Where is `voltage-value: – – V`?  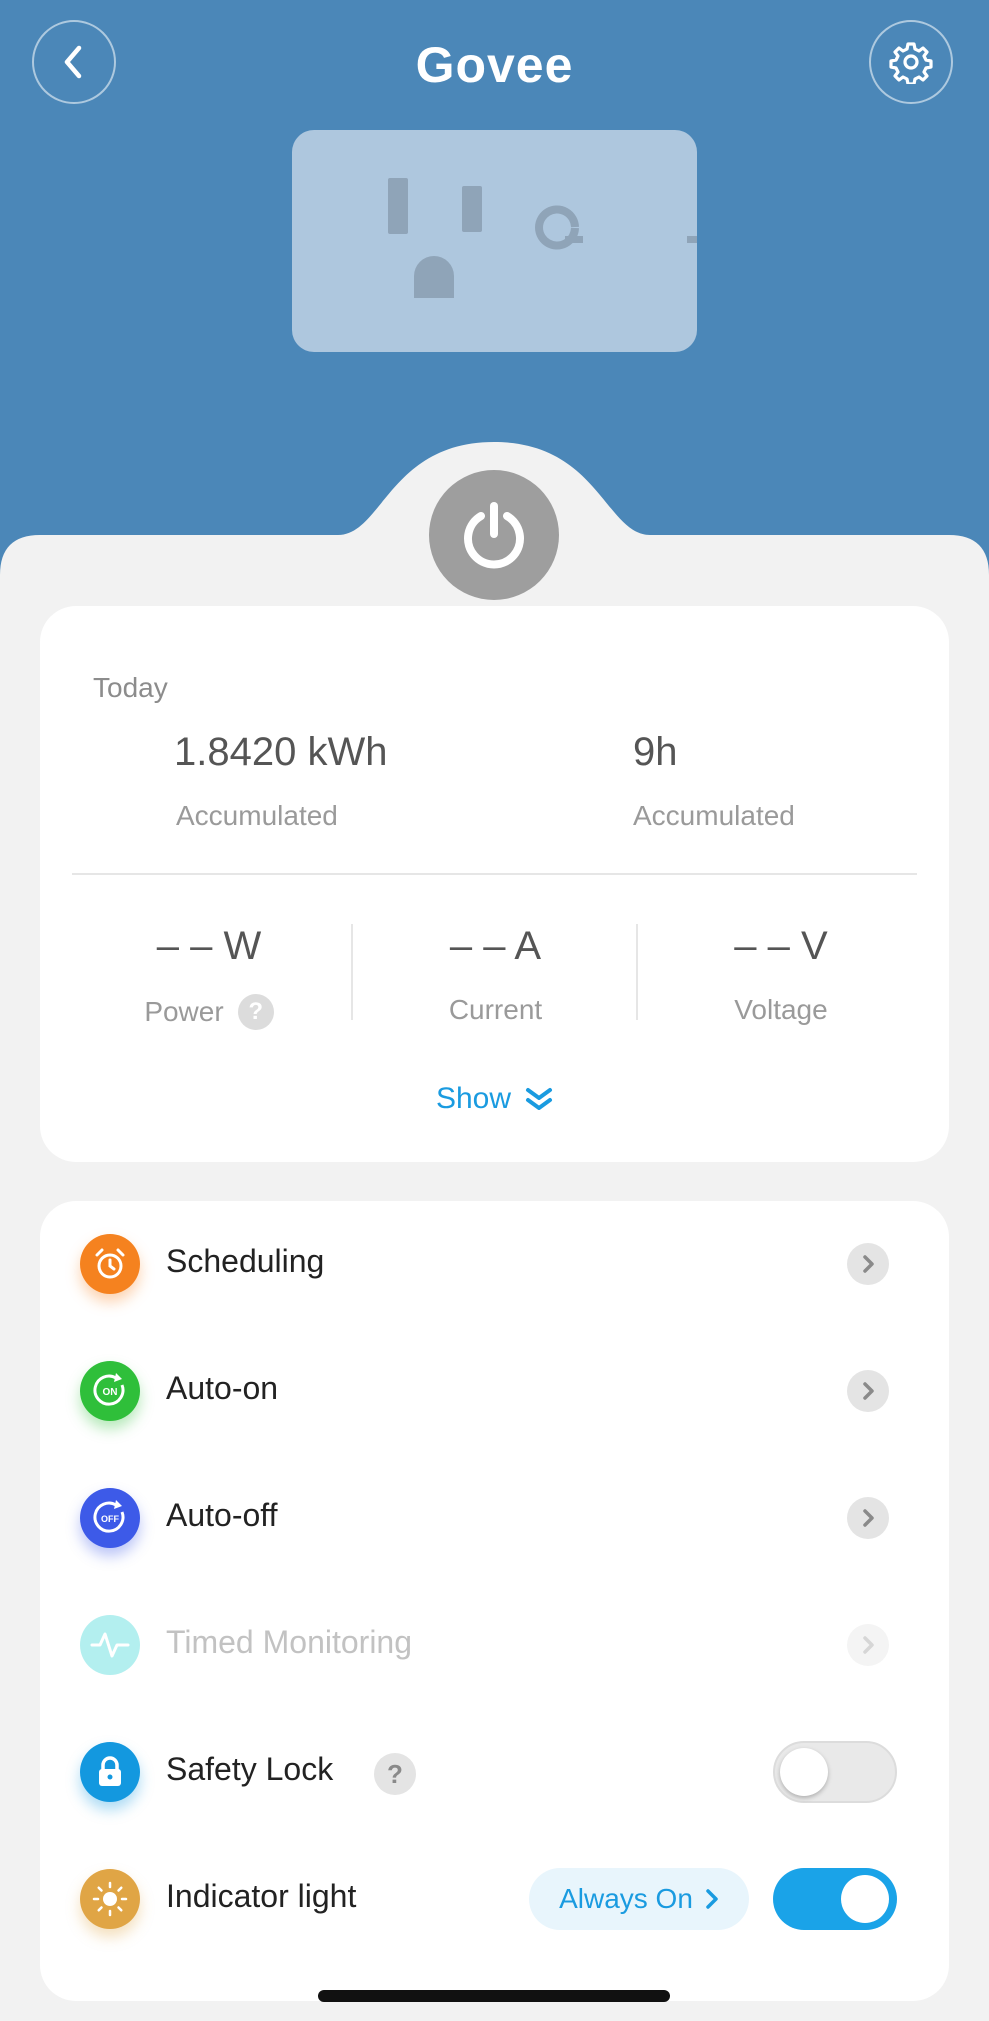 voltage-value: – – V is located at coordinates (781, 946).